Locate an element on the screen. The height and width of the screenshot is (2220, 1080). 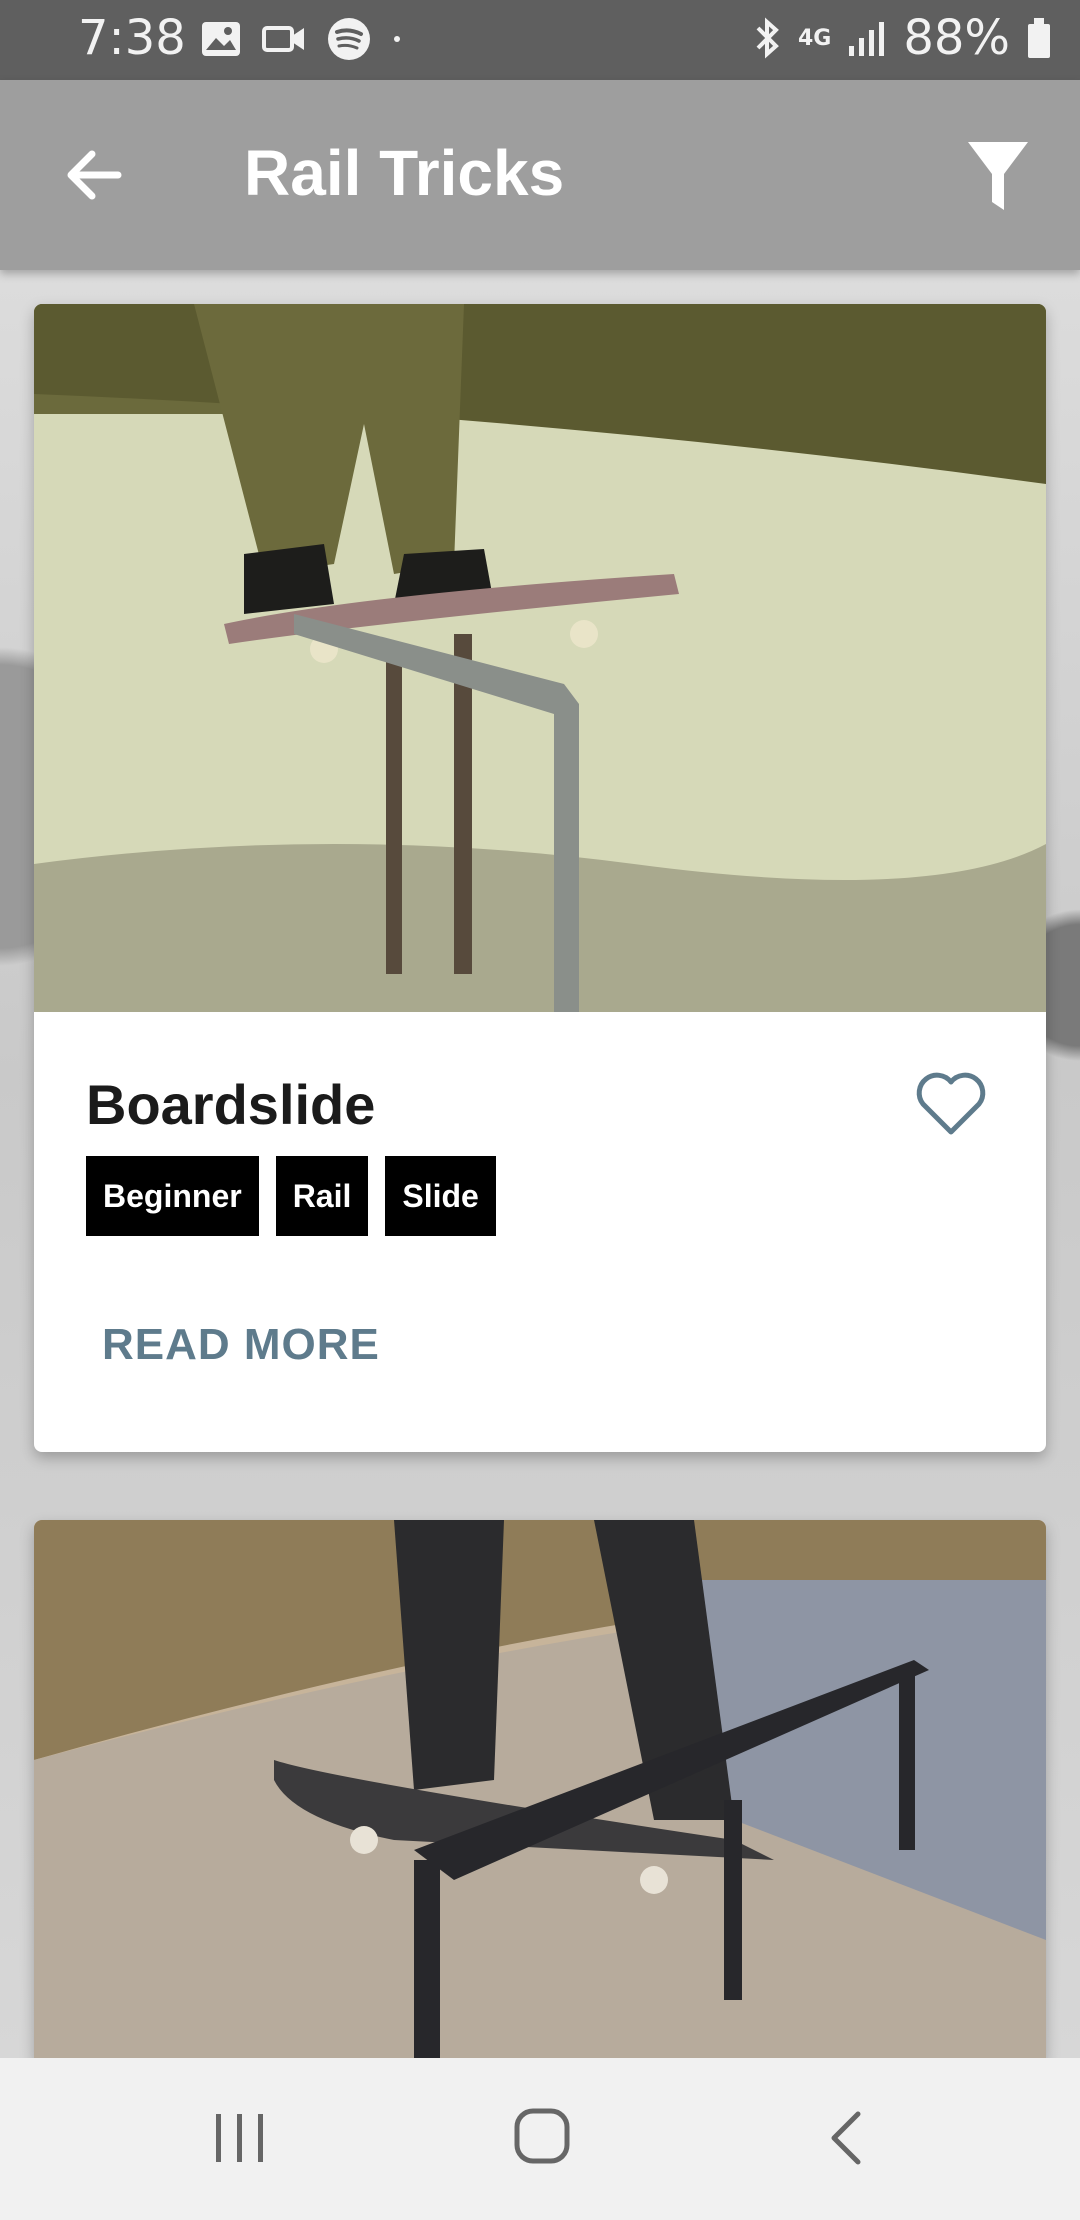
bluetooth-icon is located at coordinates (767, 38).